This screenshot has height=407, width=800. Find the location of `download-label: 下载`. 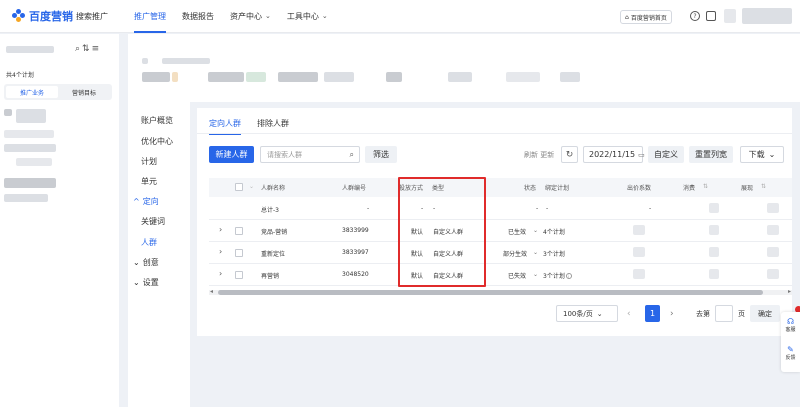

download-label: 下载 is located at coordinates (756, 154).